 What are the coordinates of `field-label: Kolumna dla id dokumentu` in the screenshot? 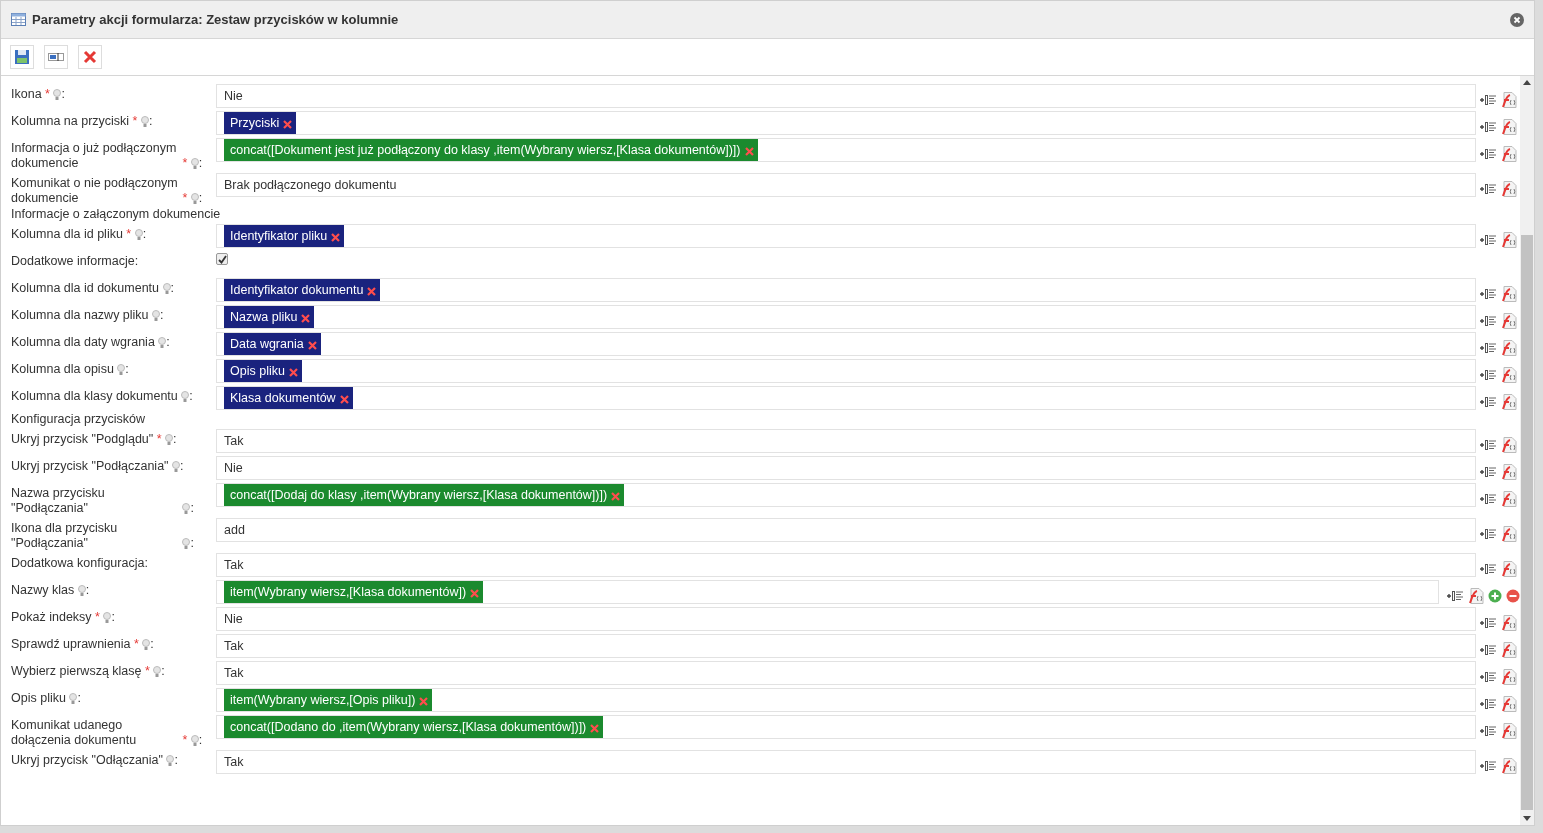 It's located at (85, 288).